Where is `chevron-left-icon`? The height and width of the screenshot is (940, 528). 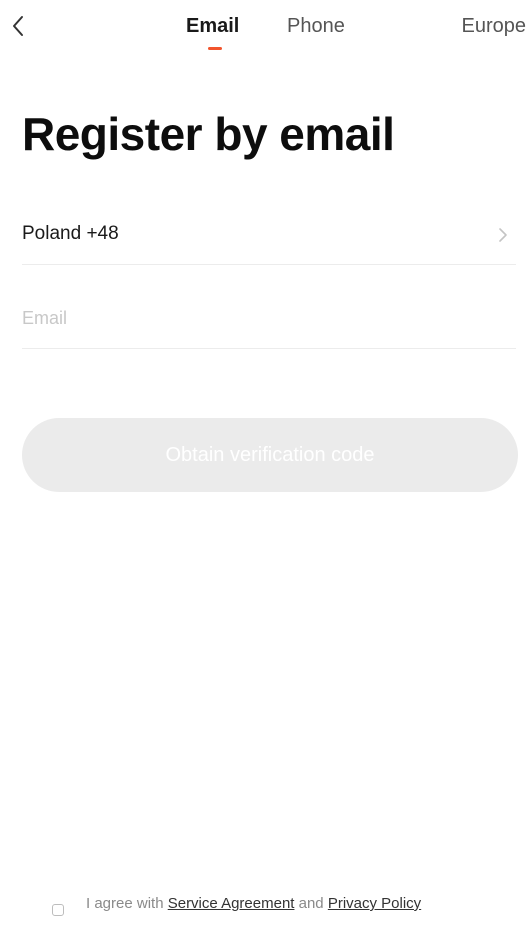
chevron-left-icon is located at coordinates (18, 26).